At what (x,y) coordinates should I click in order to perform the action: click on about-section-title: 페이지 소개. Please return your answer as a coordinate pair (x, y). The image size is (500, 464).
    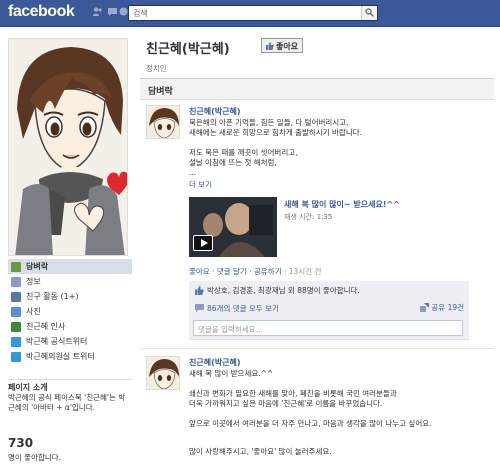
    Looking at the image, I should click on (70, 386).